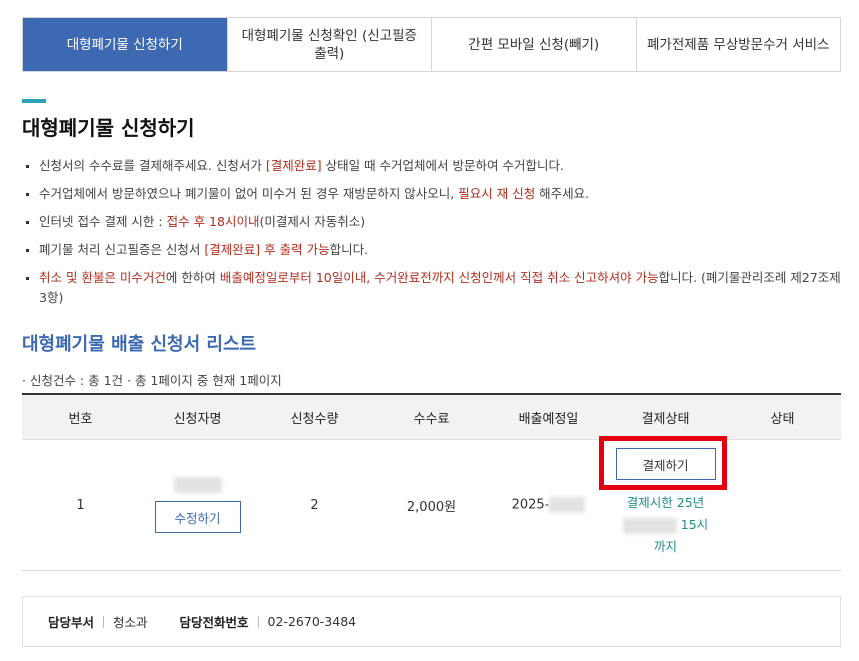 The height and width of the screenshot is (661, 859). Describe the element at coordinates (125, 44) in the screenshot. I see `tab-apply: 대형폐기물 신청하기` at that location.